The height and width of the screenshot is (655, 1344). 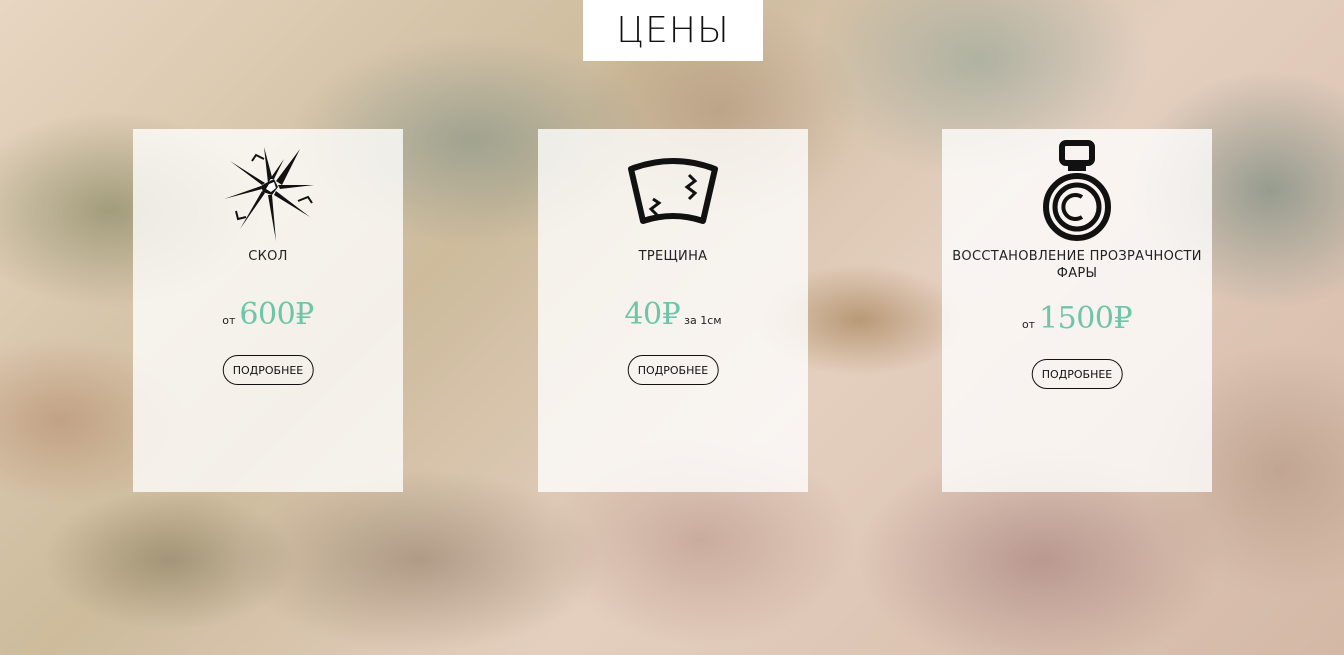 I want to click on section-title: ЦЕНЫ, so click(x=673, y=30).